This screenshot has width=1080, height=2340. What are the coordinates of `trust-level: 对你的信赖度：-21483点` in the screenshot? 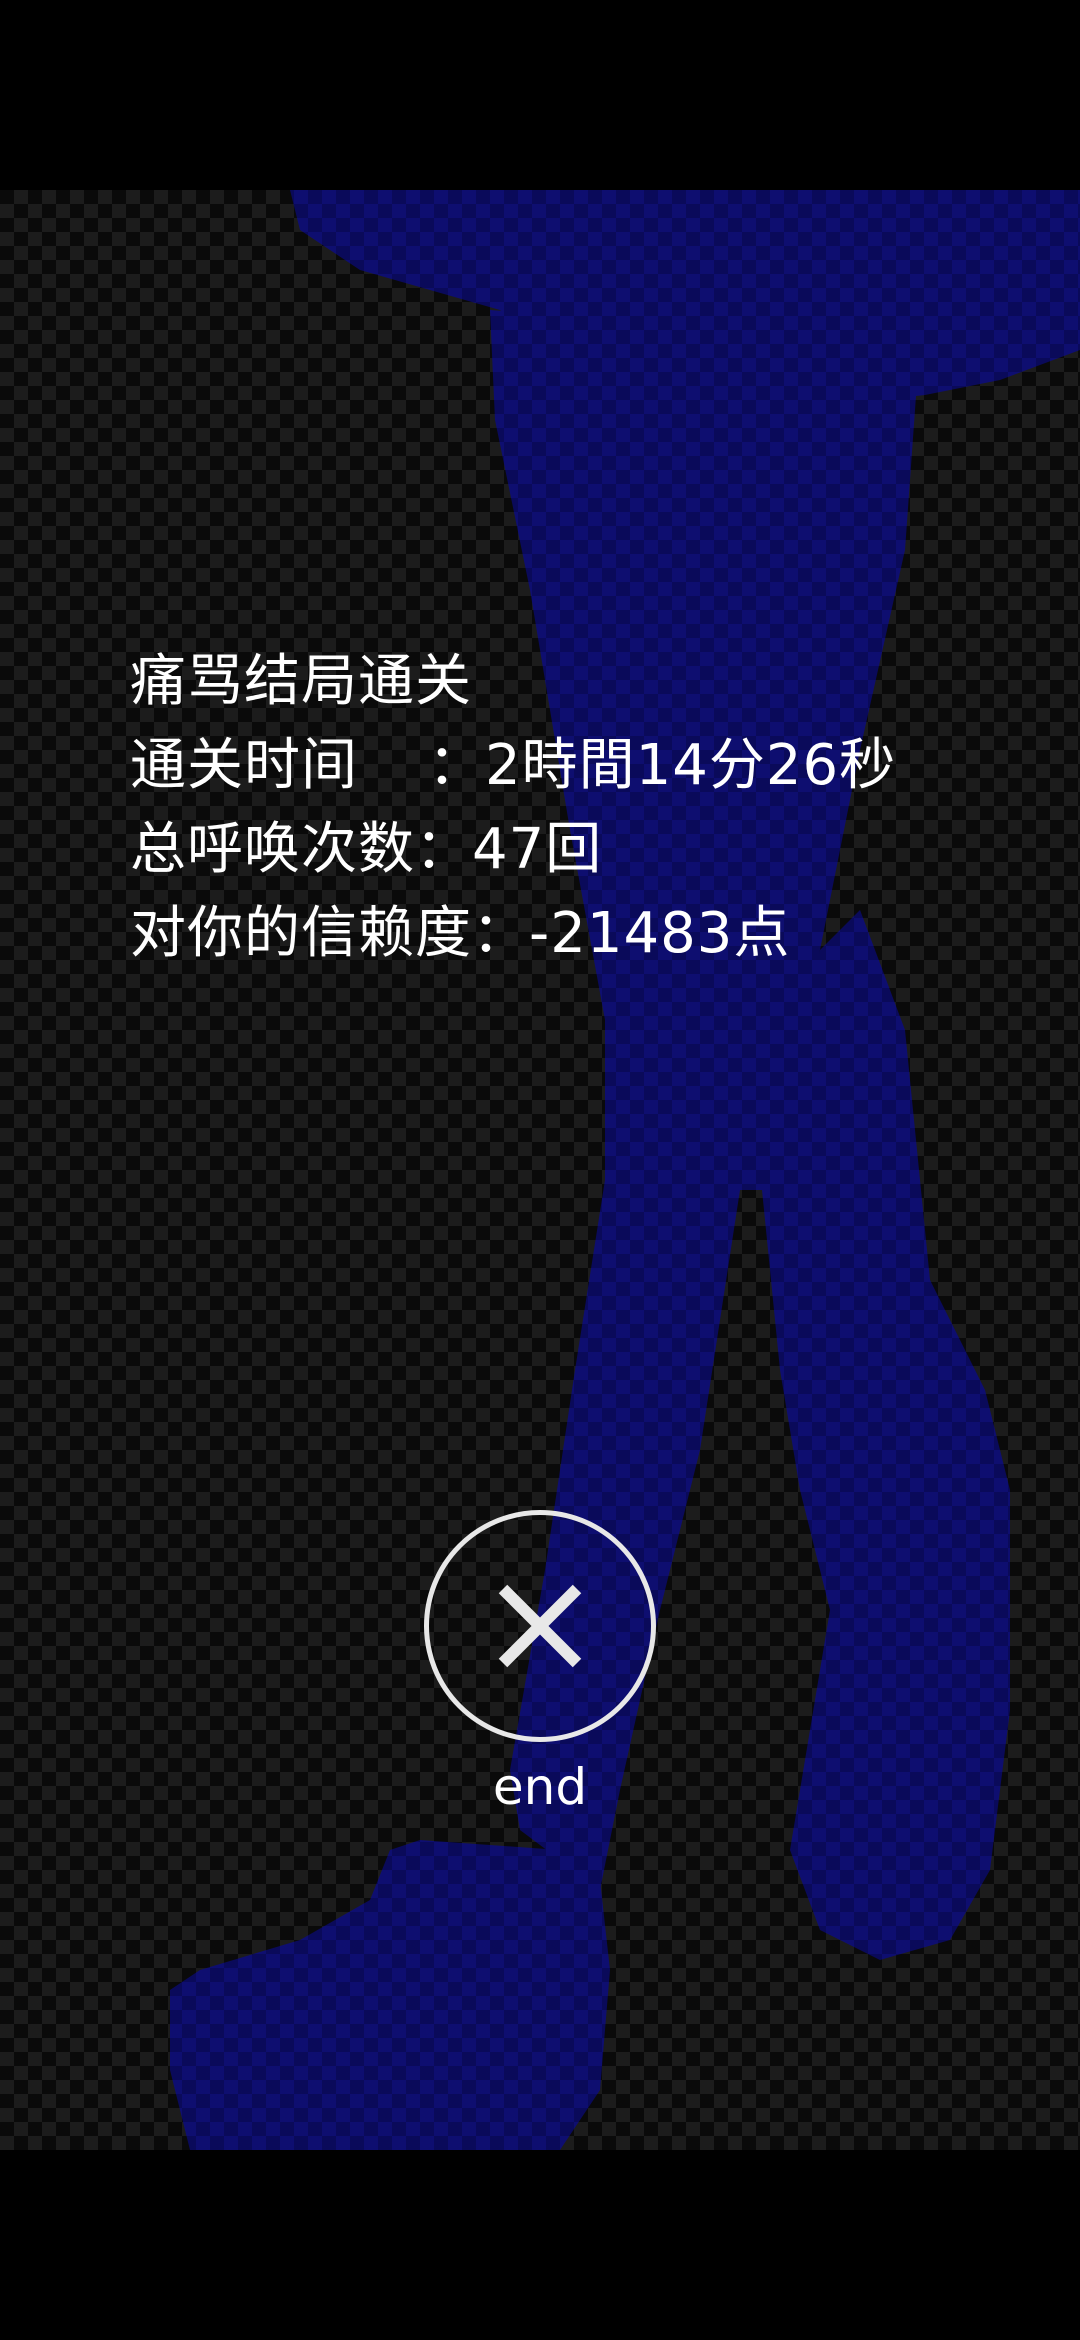 It's located at (460, 933).